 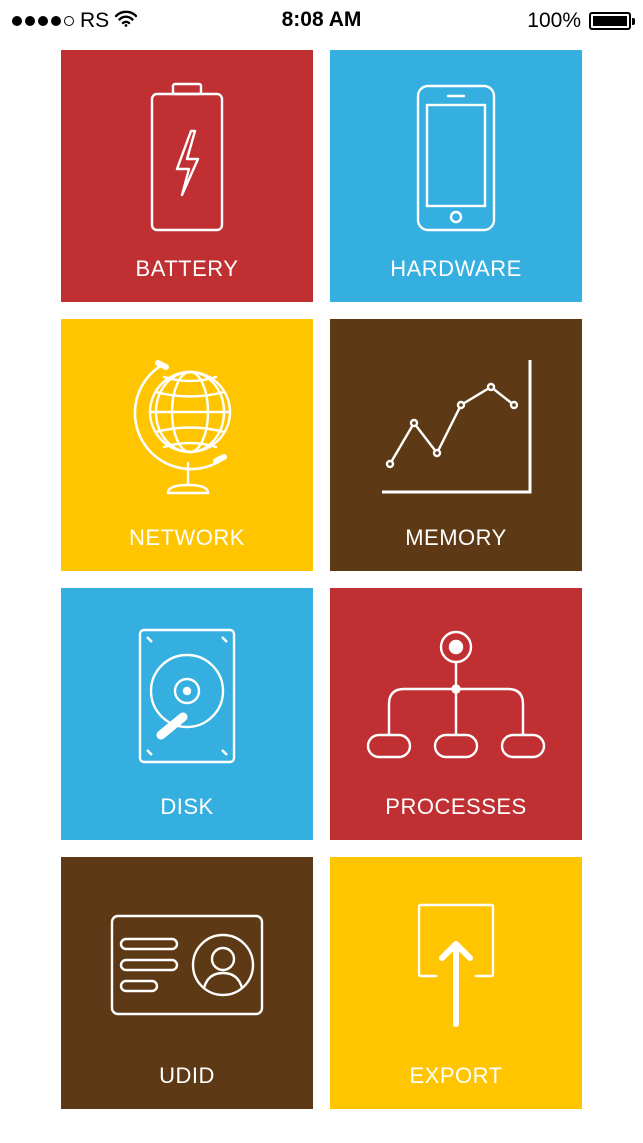 What do you see at coordinates (187, 965) in the screenshot?
I see `id-card-icon` at bounding box center [187, 965].